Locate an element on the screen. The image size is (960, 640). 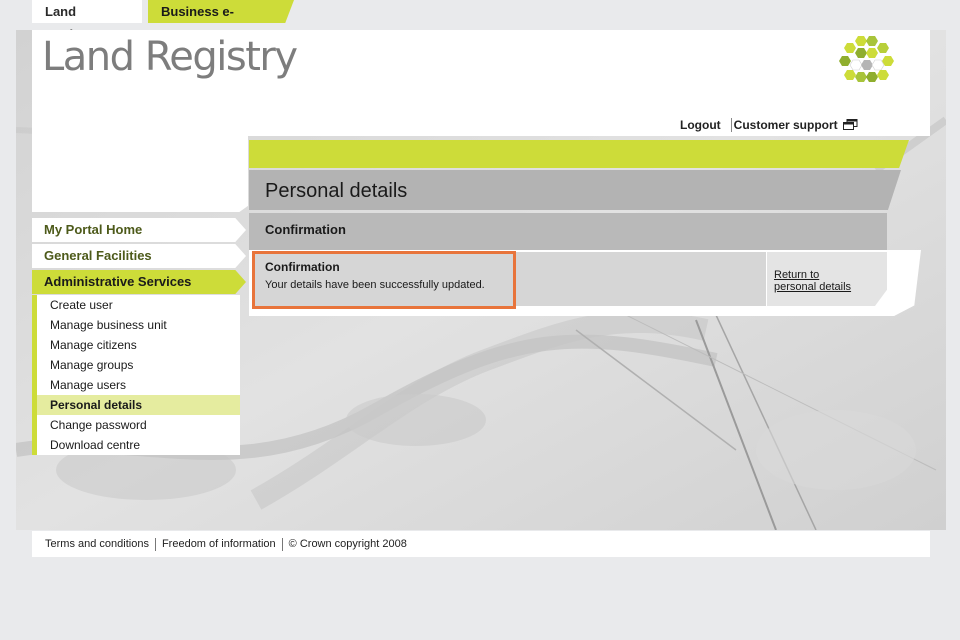
sidebar-subitem-download-centre: Download centre is located at coordinates (138, 445).